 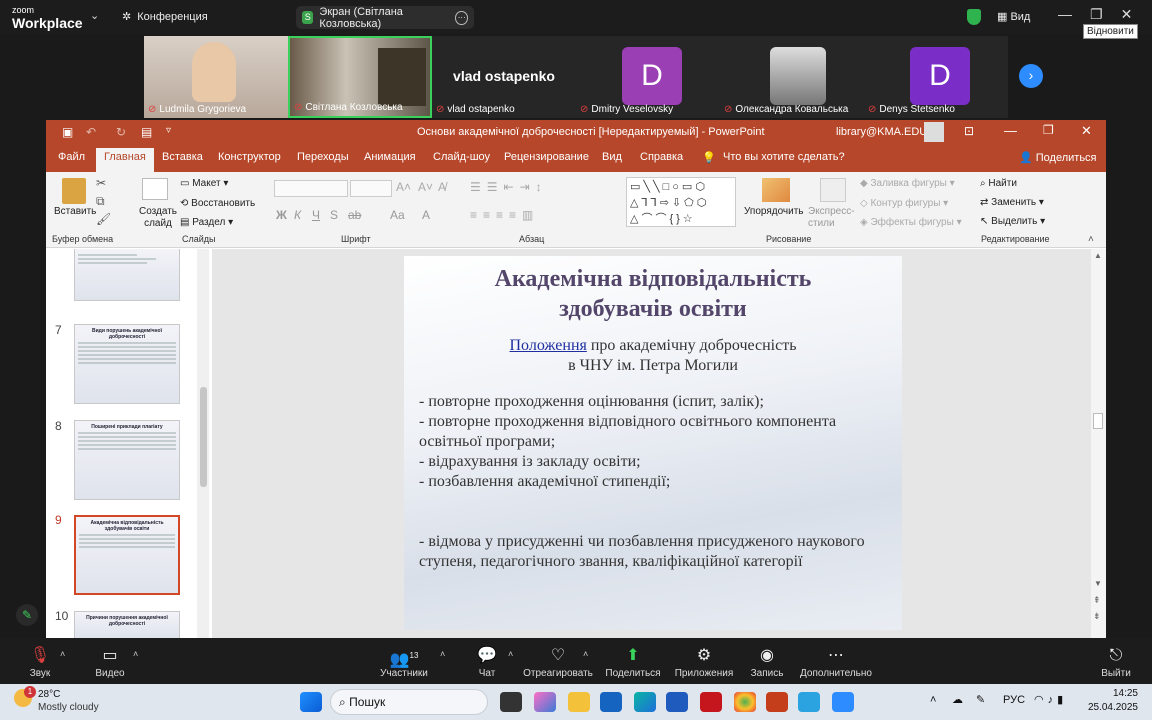 What do you see at coordinates (792, 77) in the screenshot?
I see `participant-tile: ⊘ Олександра Ковальська` at bounding box center [792, 77].